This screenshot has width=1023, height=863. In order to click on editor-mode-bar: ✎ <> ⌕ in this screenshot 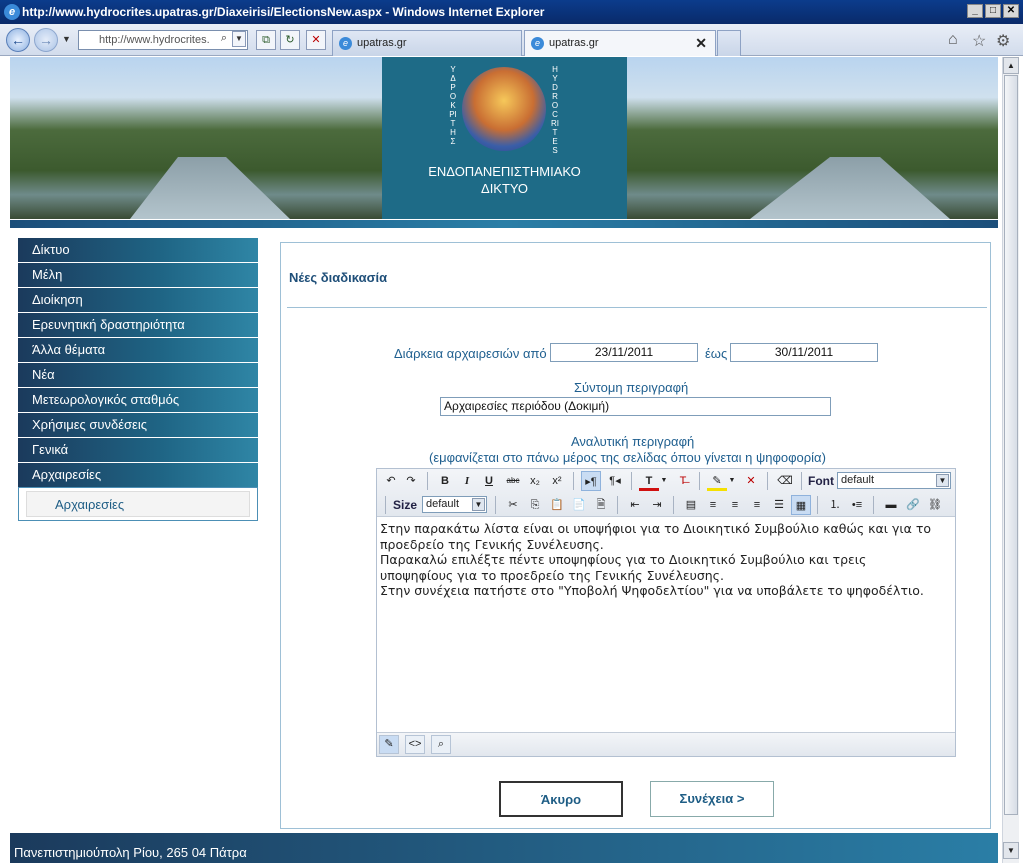, I will do `click(666, 744)`.